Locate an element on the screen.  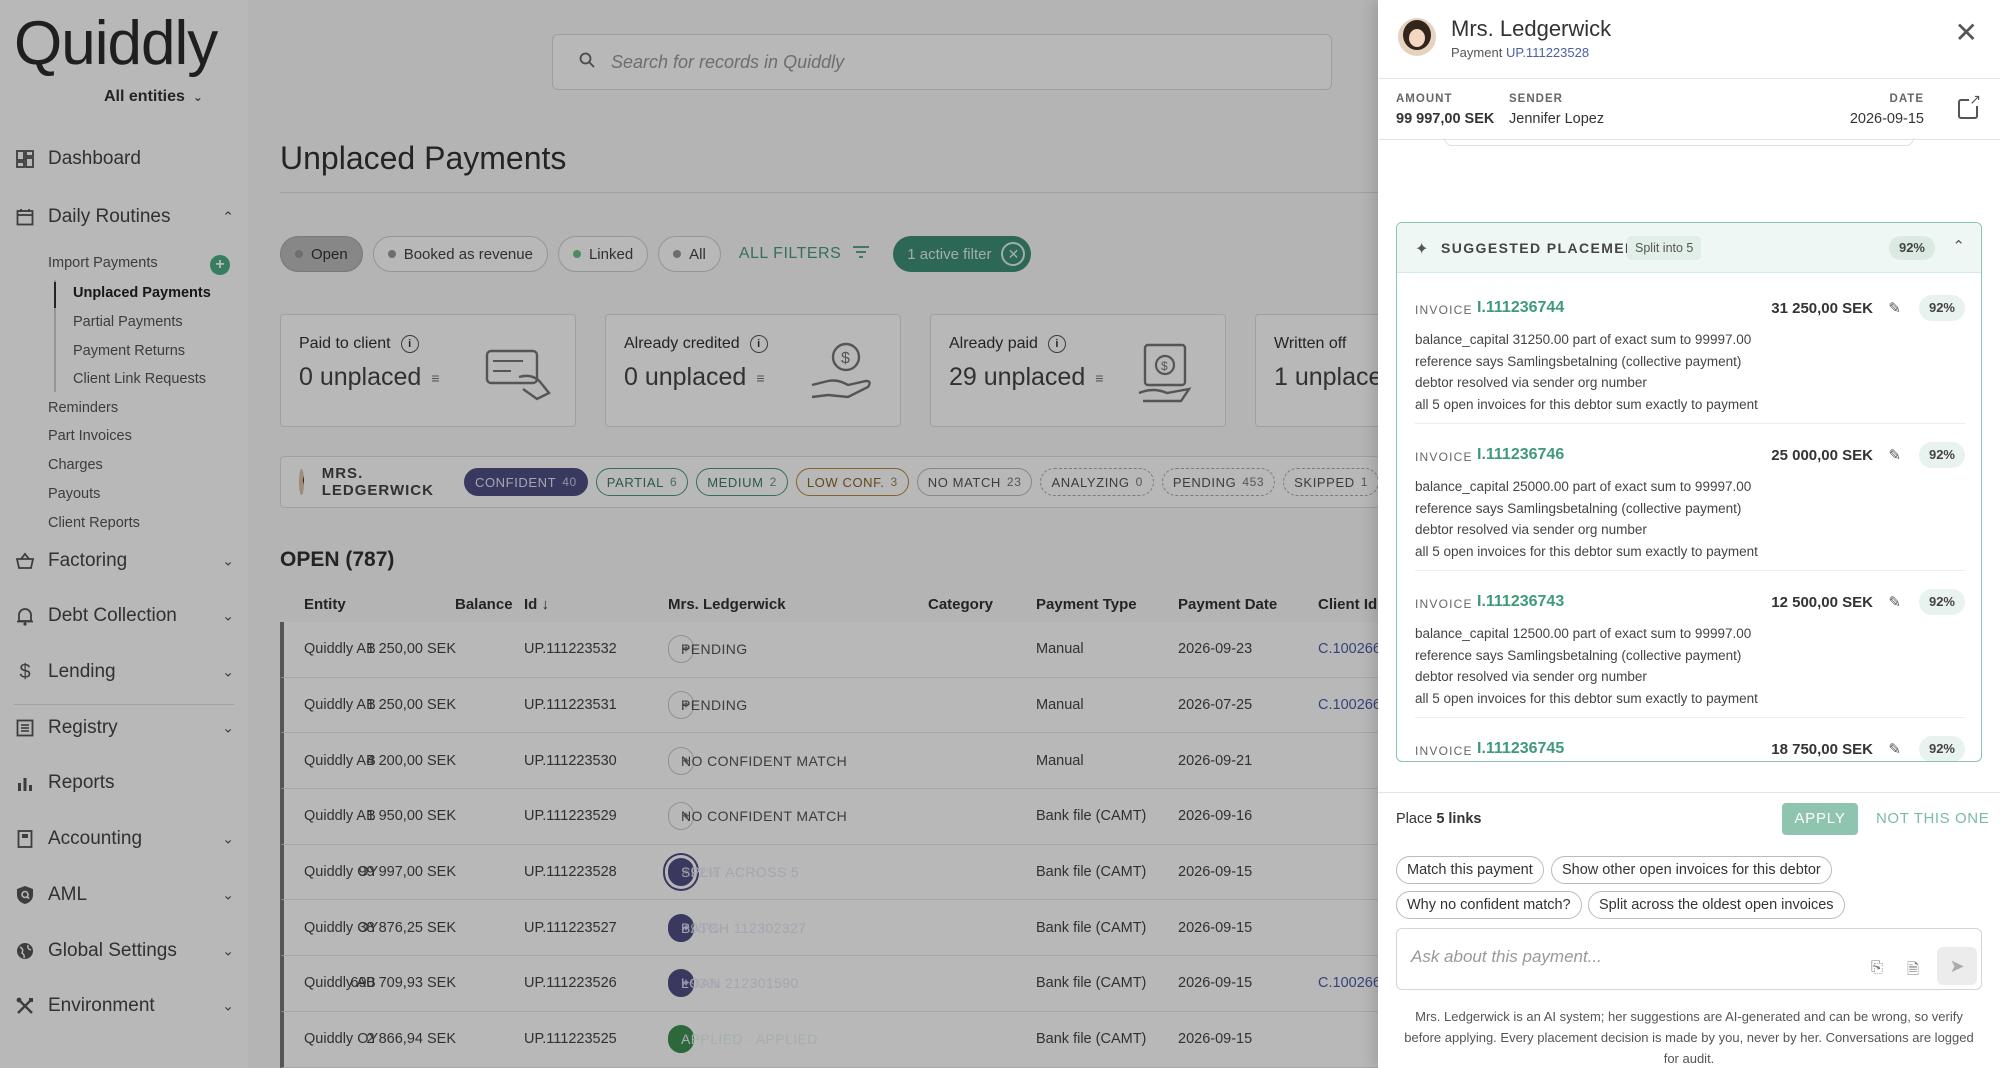
column-header-assistant: Mrs. Ledgerwick is located at coordinates (727, 604).